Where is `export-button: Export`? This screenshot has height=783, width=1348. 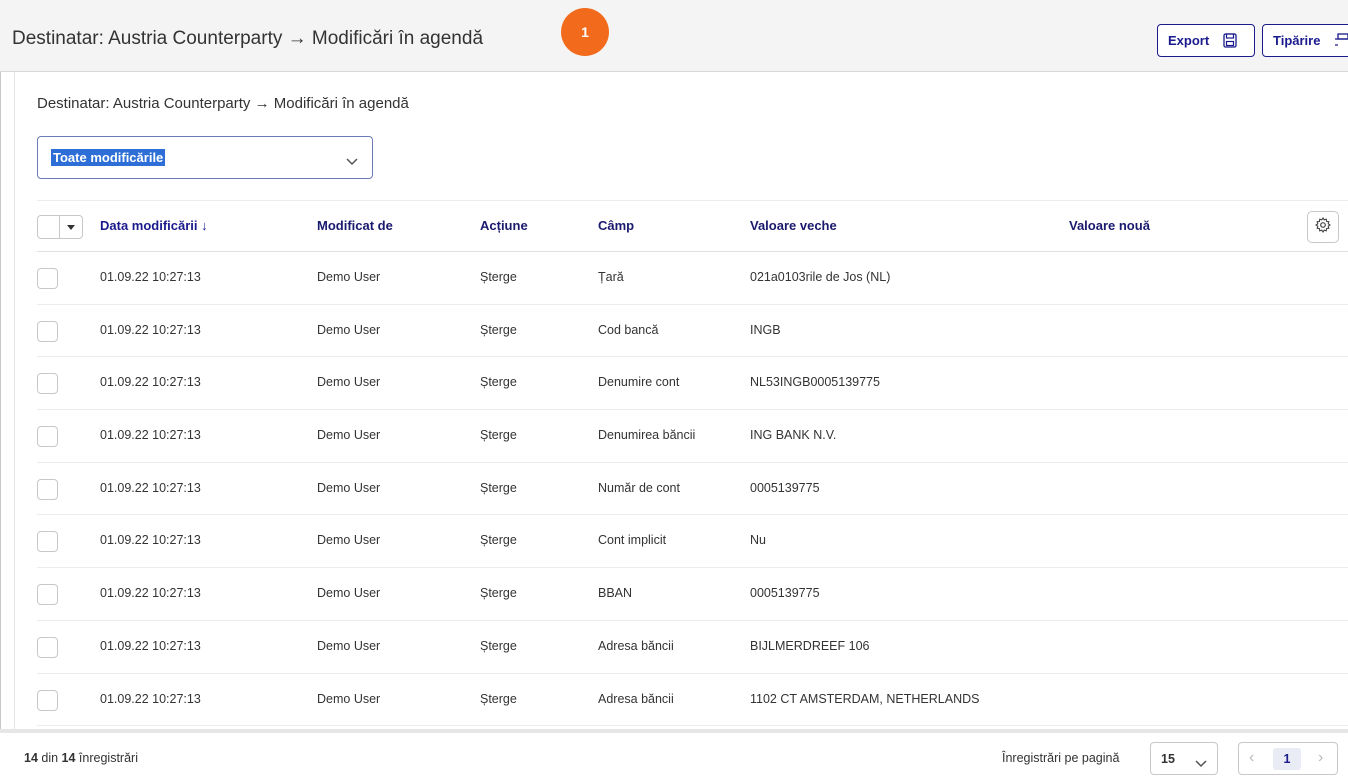
export-button: Export is located at coordinates (1206, 40).